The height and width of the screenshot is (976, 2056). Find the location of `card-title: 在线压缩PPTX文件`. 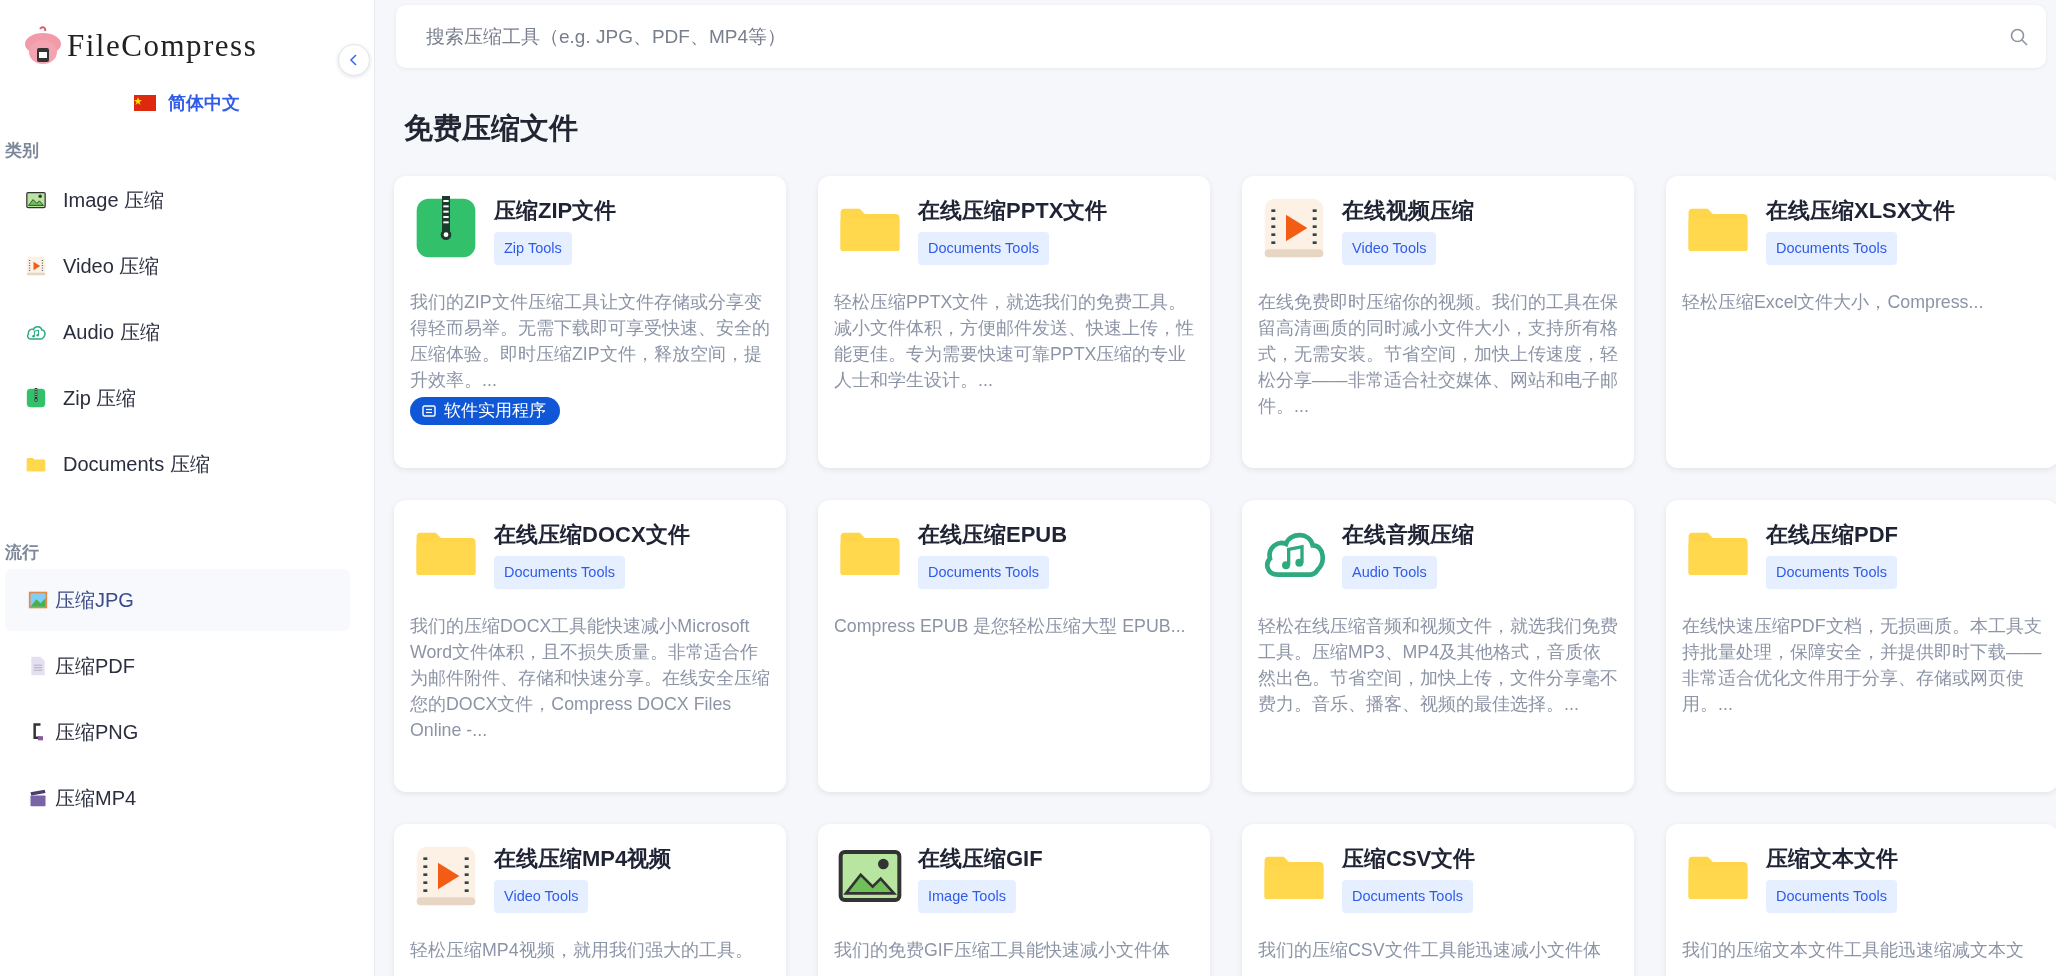

card-title: 在线压缩PPTX文件 is located at coordinates (1013, 211).